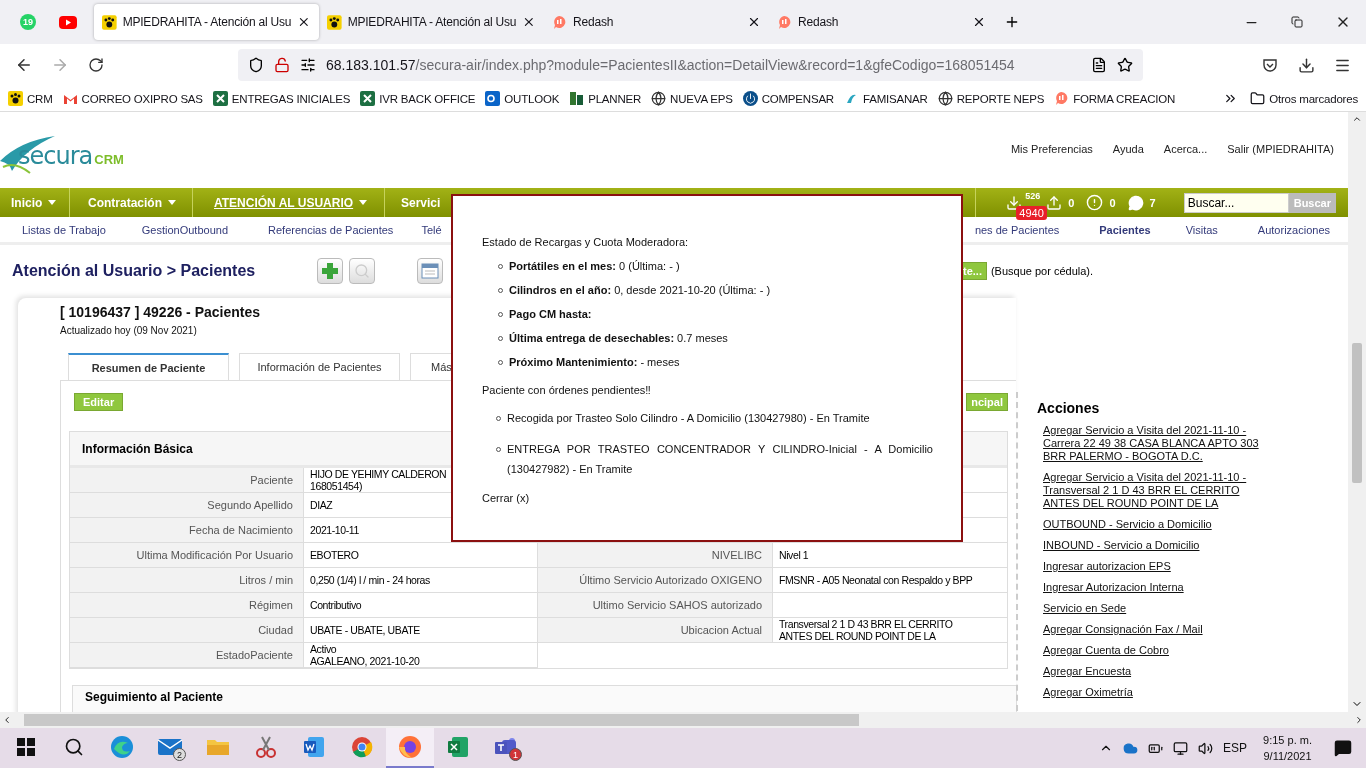  Describe the element at coordinates (506, 748) in the screenshot. I see `taskbar-button: 1` at that location.